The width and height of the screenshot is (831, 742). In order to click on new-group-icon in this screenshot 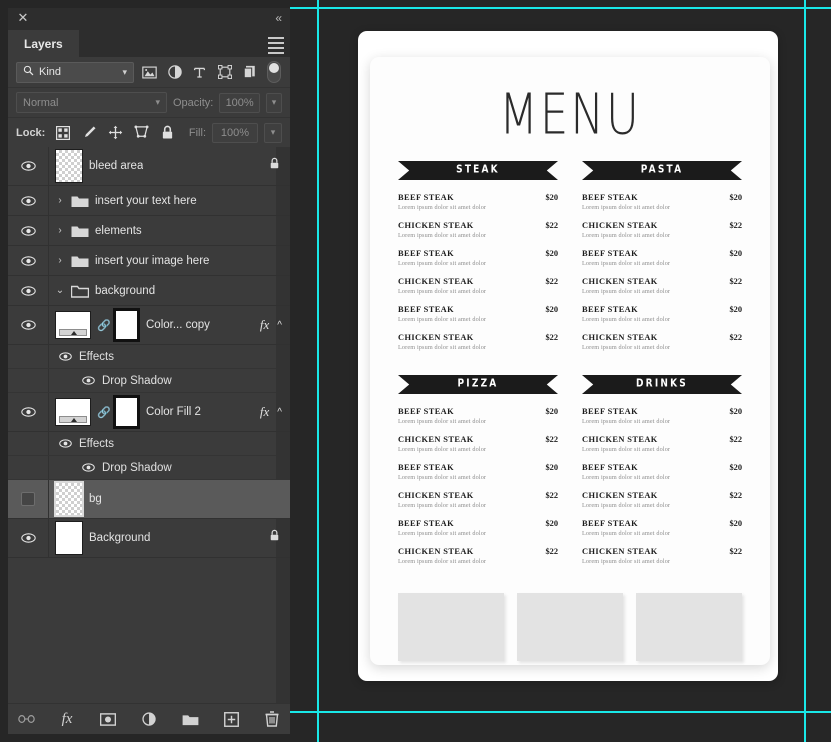, I will do `click(190, 719)`.